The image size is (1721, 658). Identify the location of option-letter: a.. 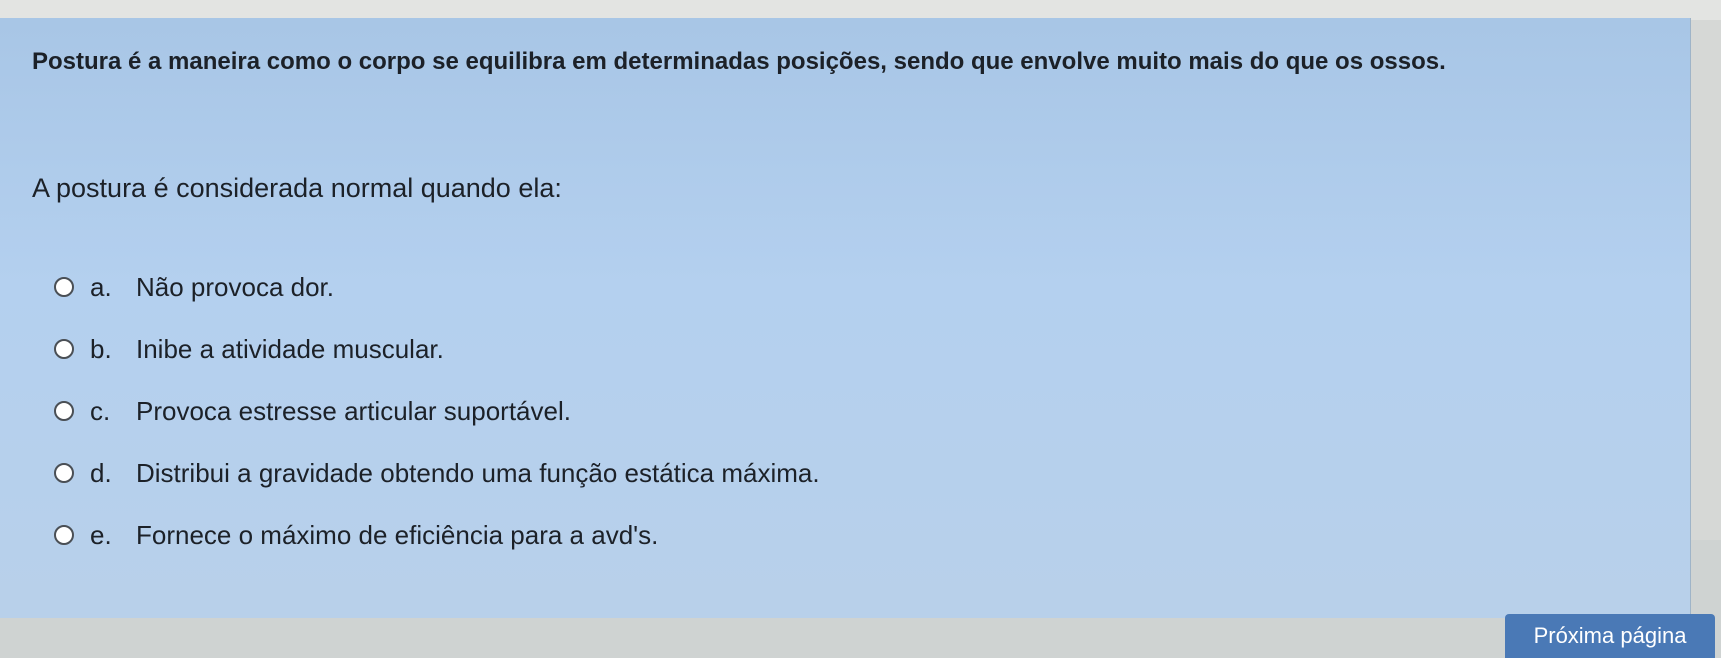
(101, 286).